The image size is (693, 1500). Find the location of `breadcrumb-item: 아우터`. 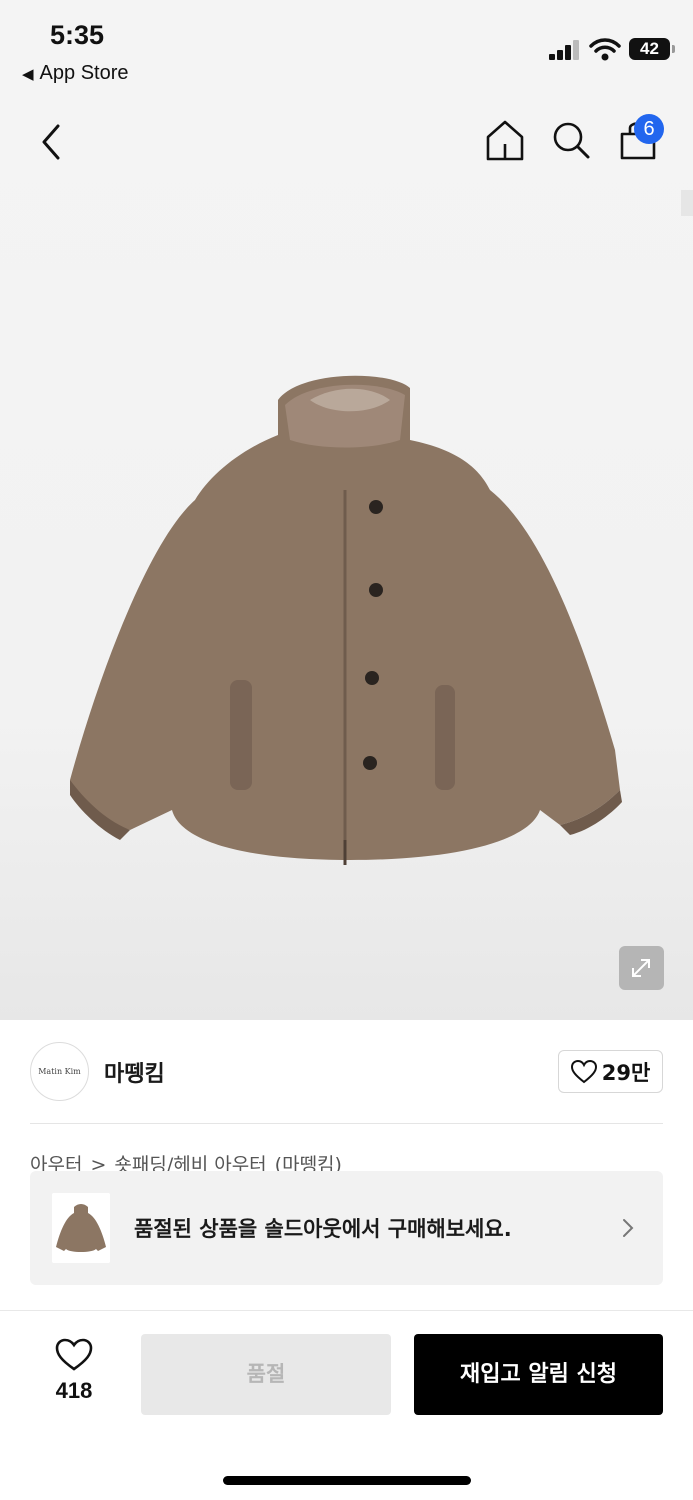

breadcrumb-item: 아우터 is located at coordinates (56, 1163).